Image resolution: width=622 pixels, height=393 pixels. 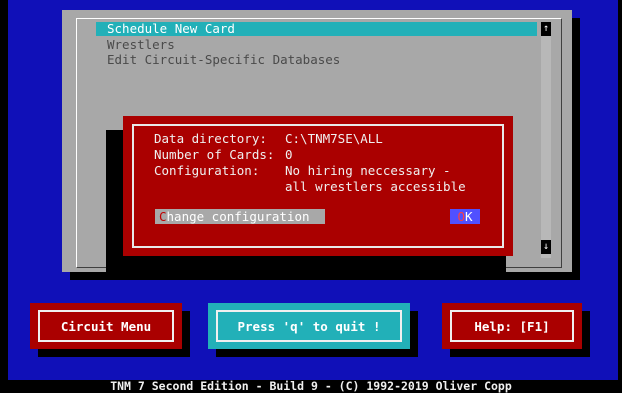 I want to click on change-configuration-button: Change configuration, so click(x=240, y=216).